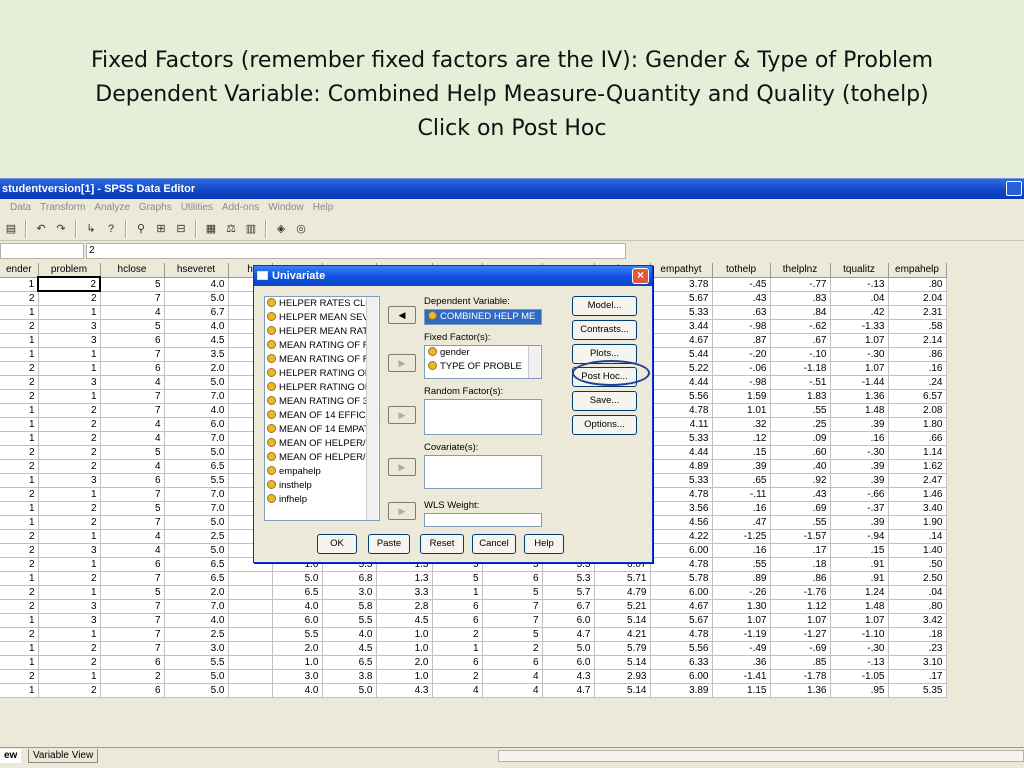 The image size is (1024, 768). I want to click on source-variable-item: infhelp, so click(322, 500).